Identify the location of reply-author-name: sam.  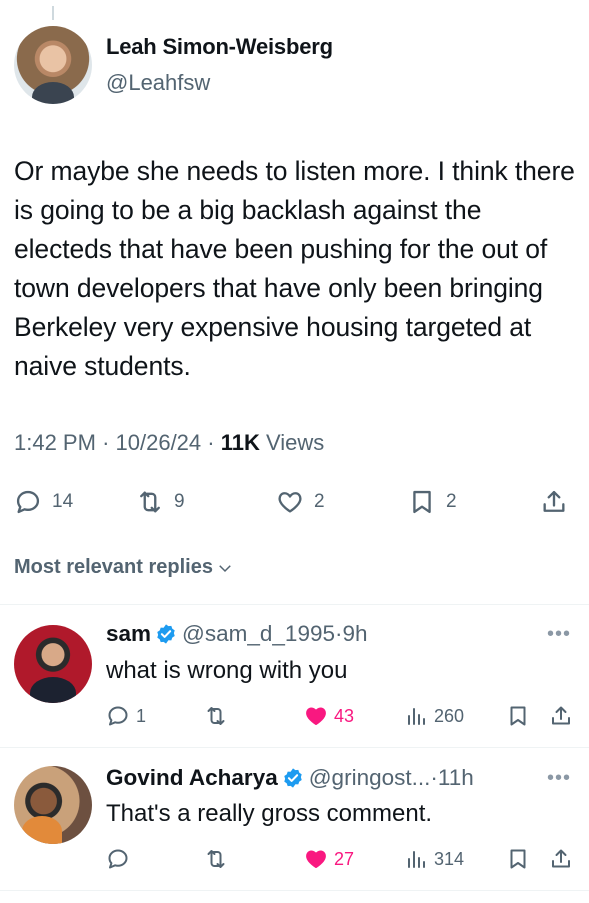
(128, 634).